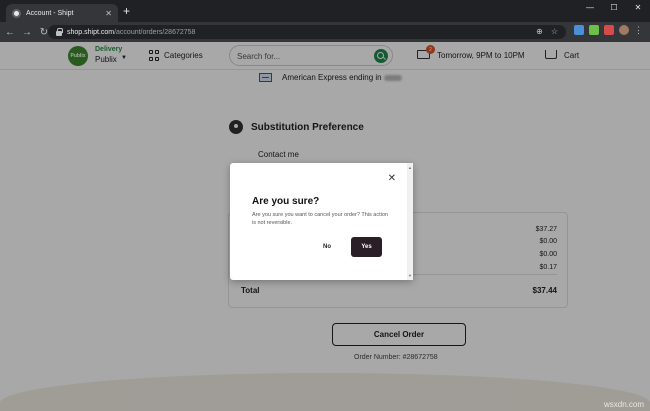  I want to click on dialog-scrollbar: ▲ ▼, so click(410, 221).